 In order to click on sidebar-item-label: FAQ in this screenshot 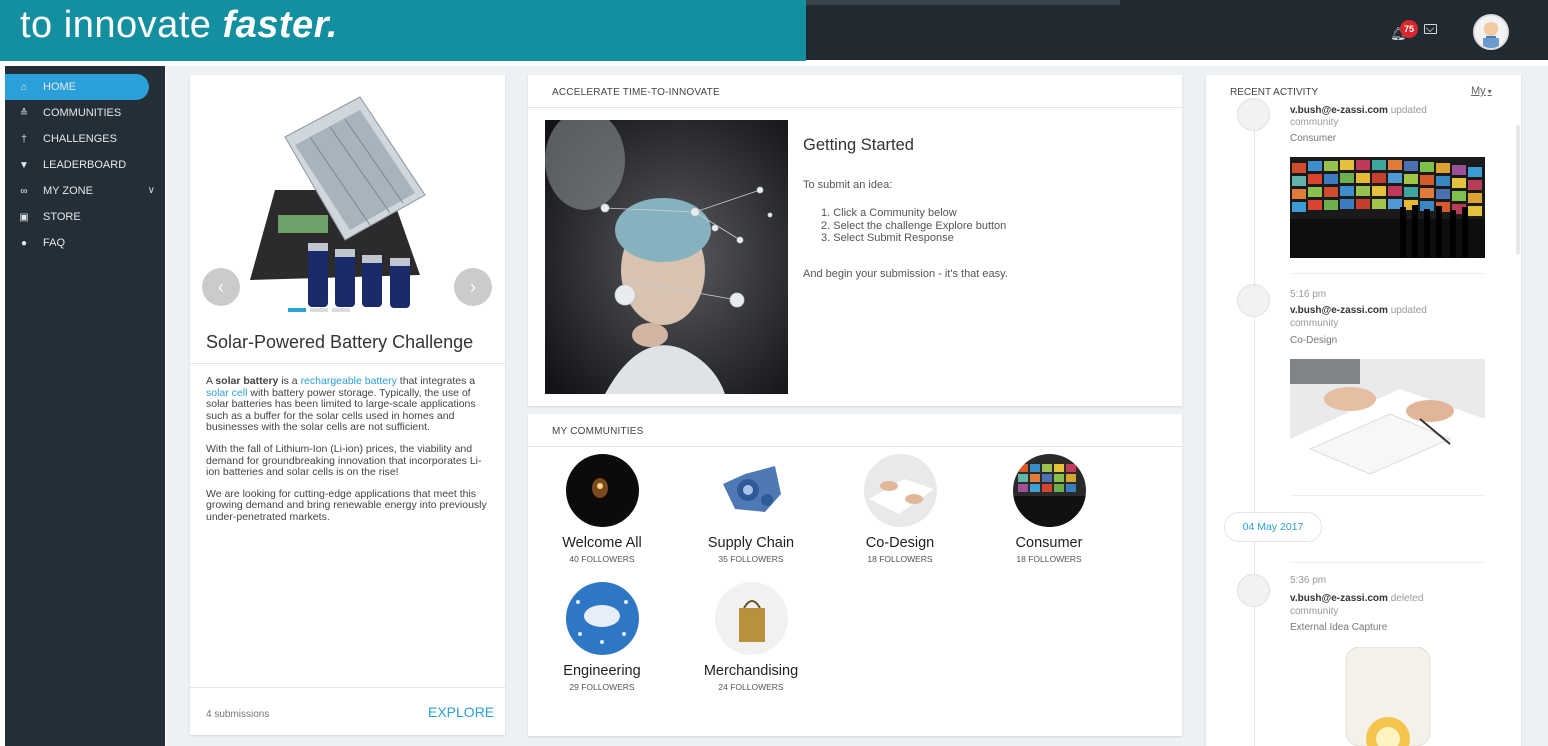, I will do `click(54, 243)`.